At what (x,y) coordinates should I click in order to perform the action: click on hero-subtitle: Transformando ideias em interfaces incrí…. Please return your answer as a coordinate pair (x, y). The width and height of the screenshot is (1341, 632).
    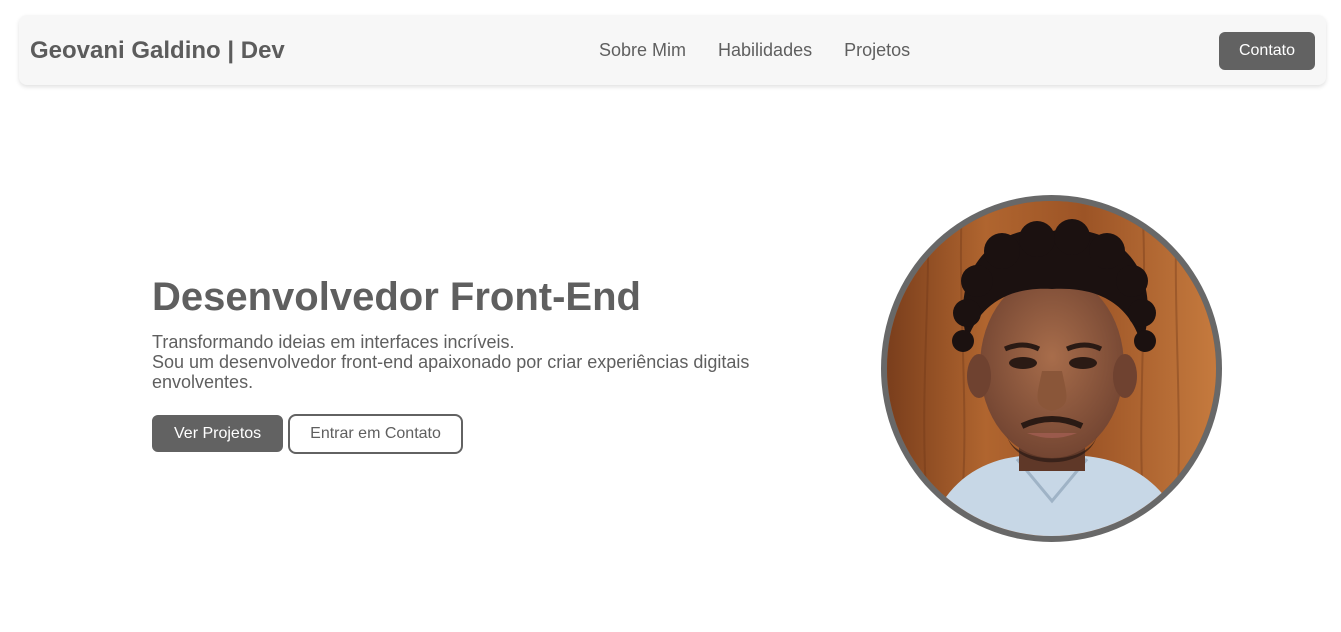
    Looking at the image, I should click on (482, 362).